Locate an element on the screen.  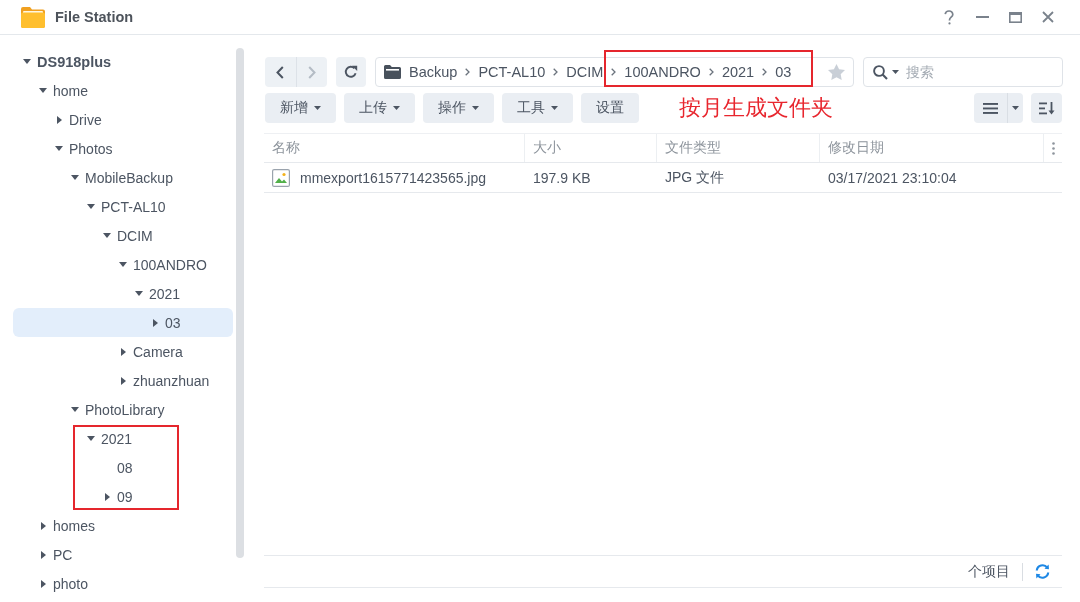
scrollbar is located at coordinates (240, 303).